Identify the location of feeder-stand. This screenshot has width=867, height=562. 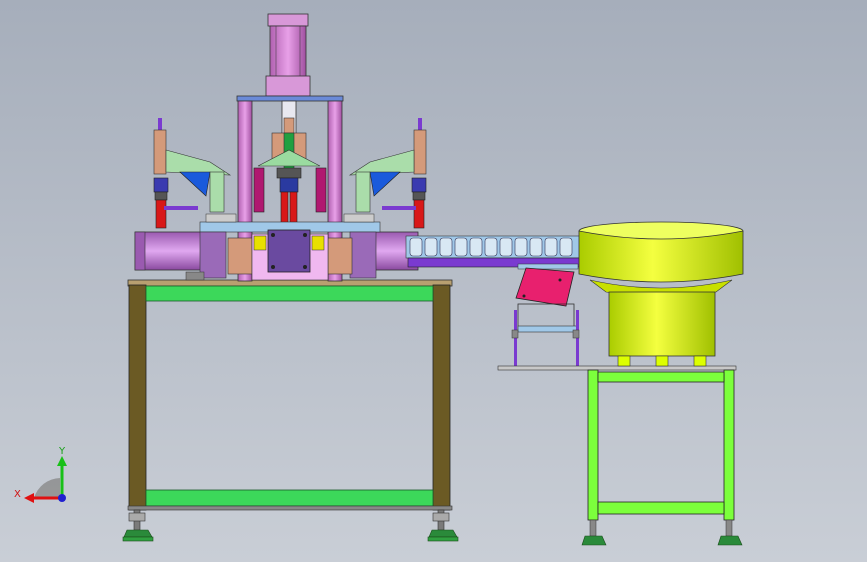
(620, 455).